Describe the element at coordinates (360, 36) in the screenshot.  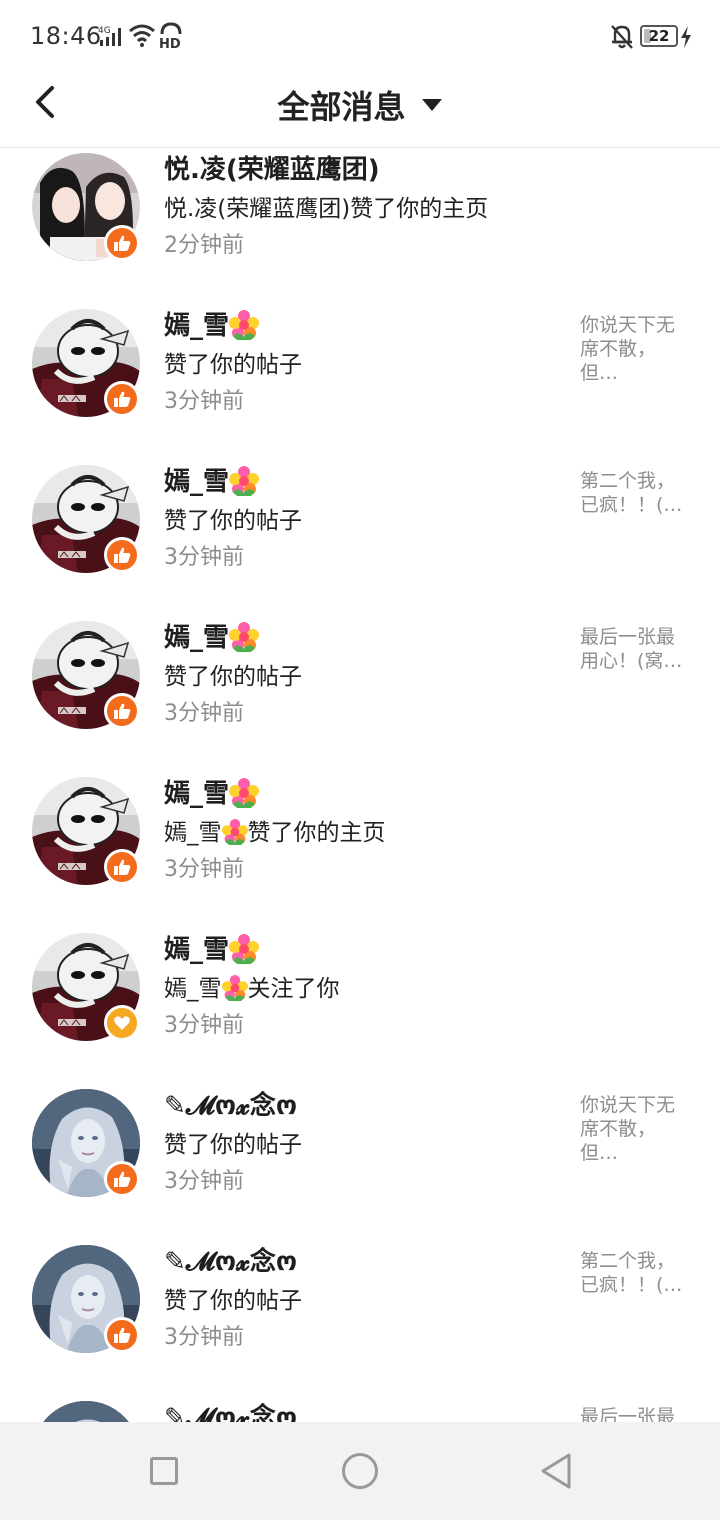
I see `status-bar: 18:46 4G HD 22` at that location.